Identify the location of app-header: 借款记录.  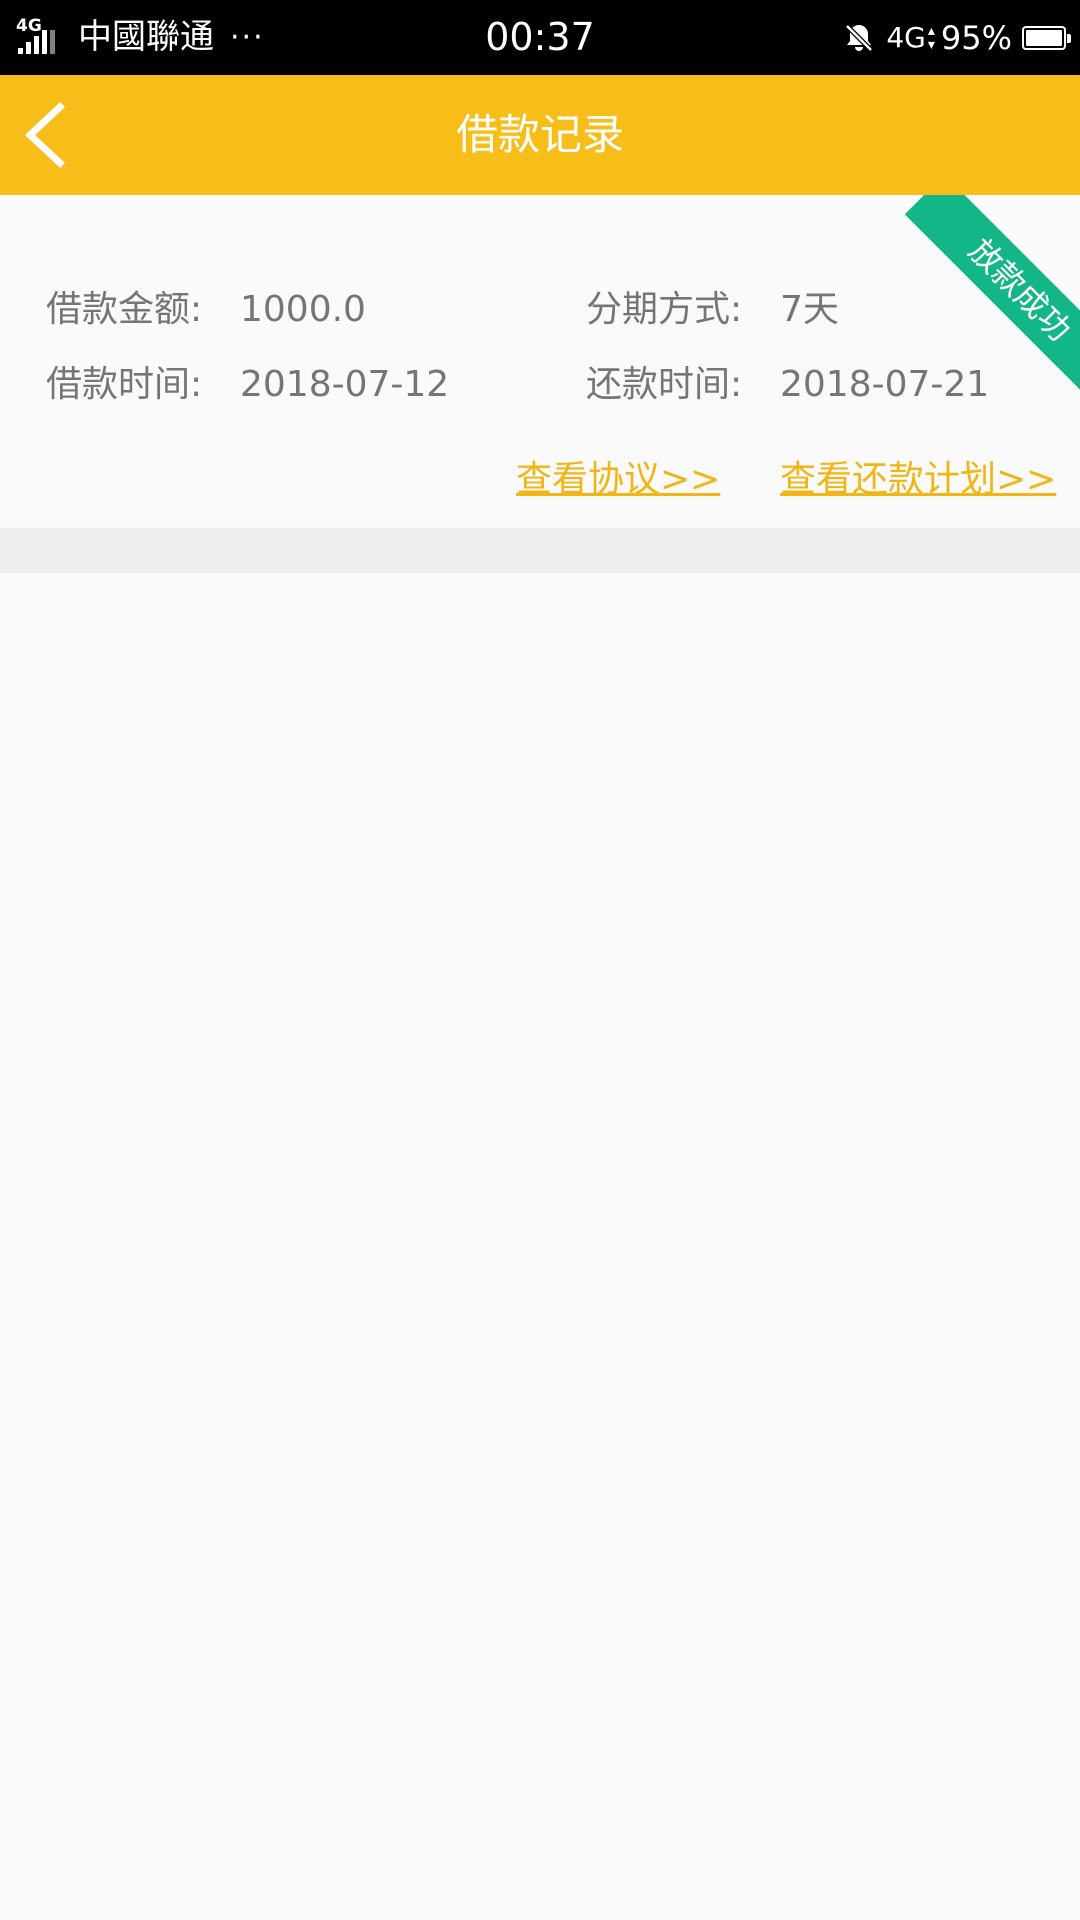
(540, 135).